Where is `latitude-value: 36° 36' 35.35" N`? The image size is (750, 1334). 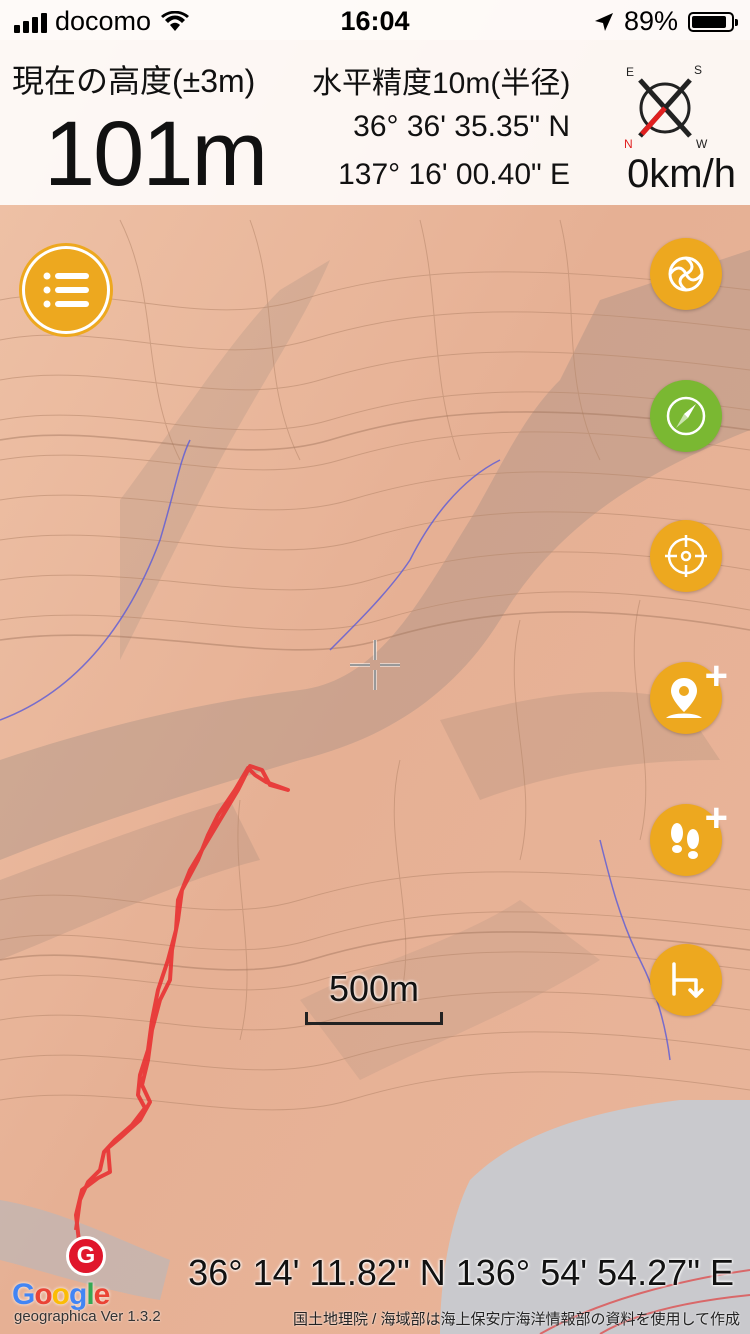
latitude-value: 36° 36' 35.35" N is located at coordinates (461, 126).